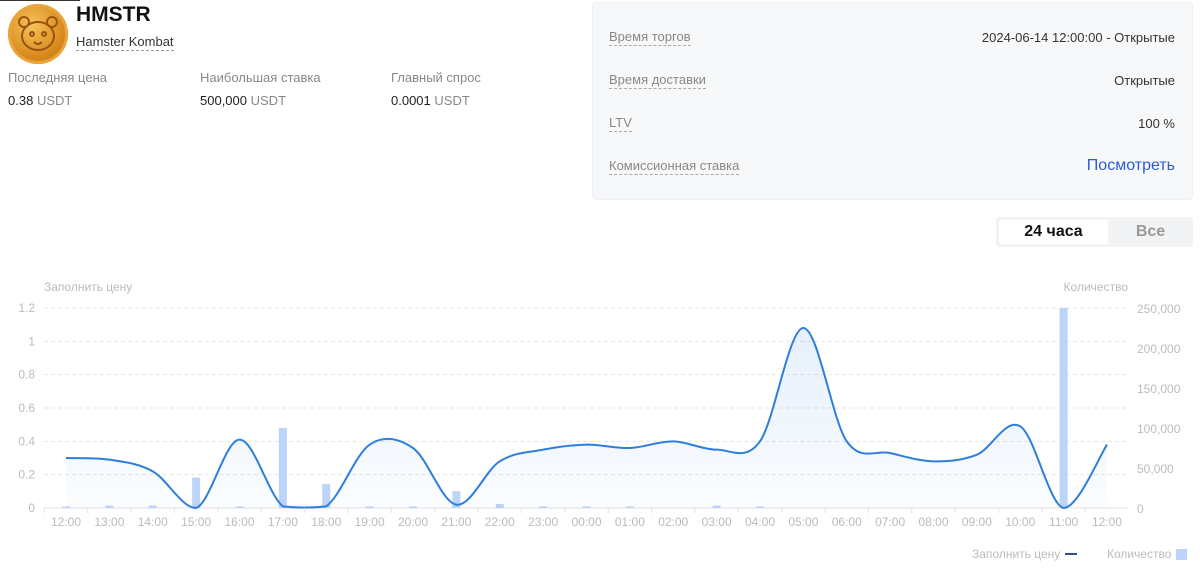 The image size is (1200, 575). Describe the element at coordinates (1063, 522) in the screenshot. I see `x-tick-label: 11:00` at that location.